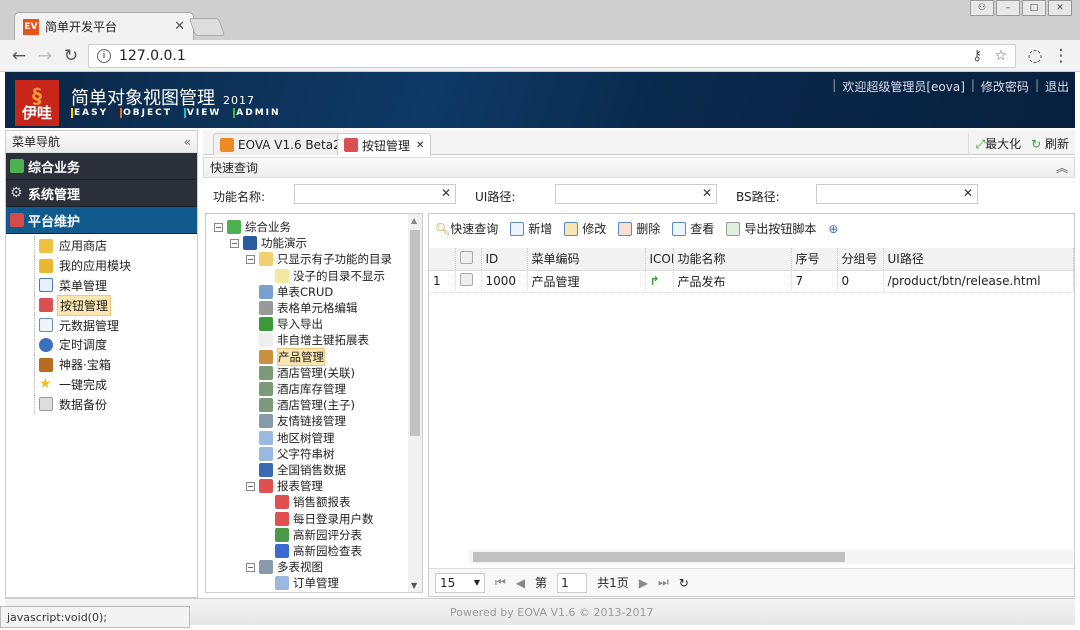  Describe the element at coordinates (1061, 56) in the screenshot. I see `menu-icon: ⋮` at that location.